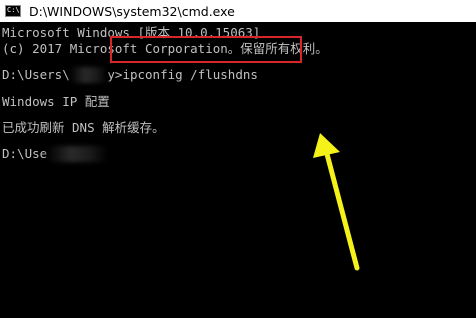  Describe the element at coordinates (77, 154) in the screenshot. I see `redacted-path: xxxxxxxx` at that location.